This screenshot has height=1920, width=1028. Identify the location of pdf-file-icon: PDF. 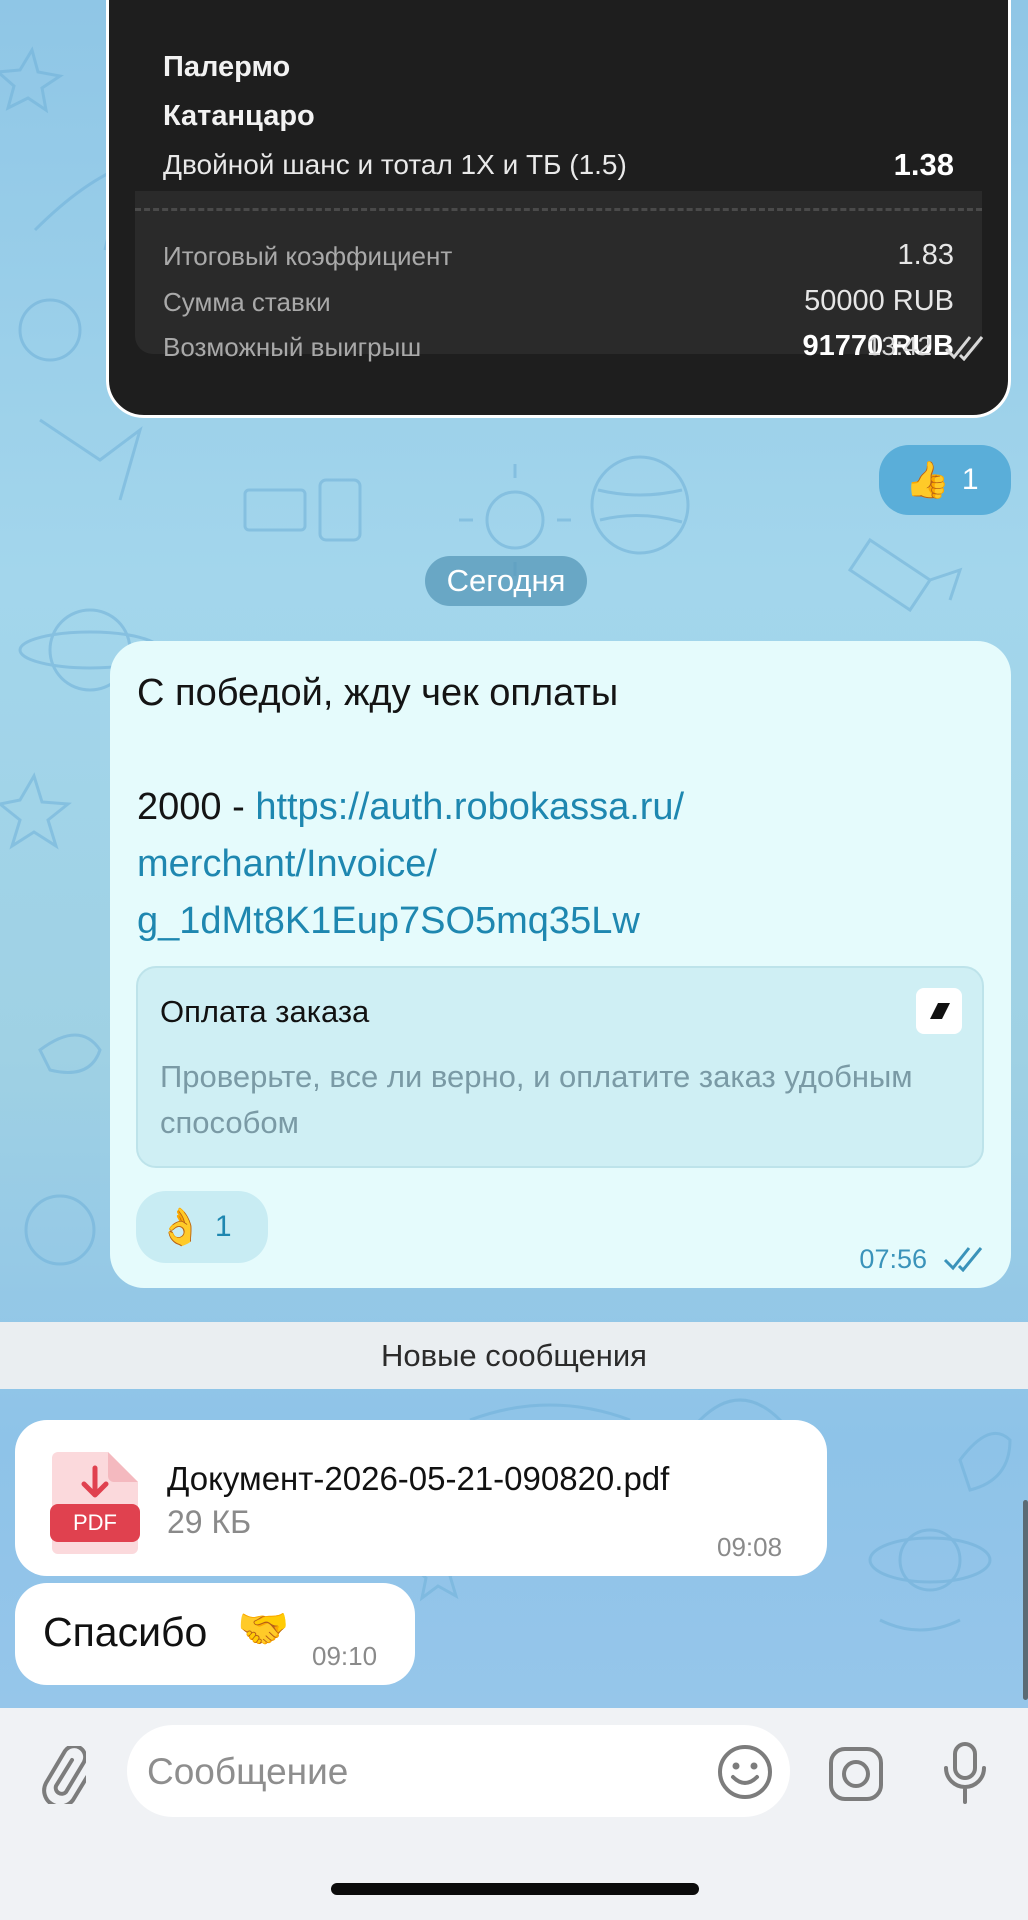
(95, 1501).